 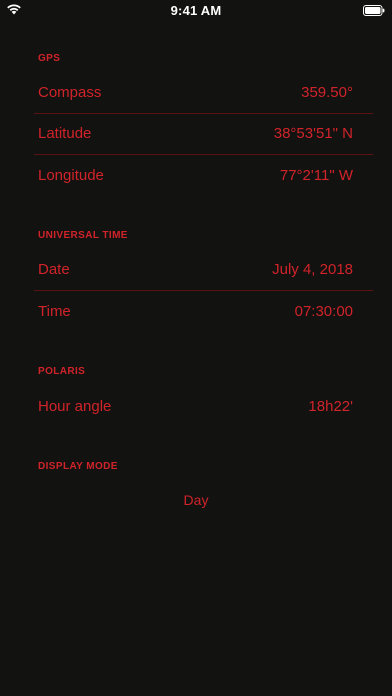 I want to click on display-mode-button: Day, so click(x=196, y=500).